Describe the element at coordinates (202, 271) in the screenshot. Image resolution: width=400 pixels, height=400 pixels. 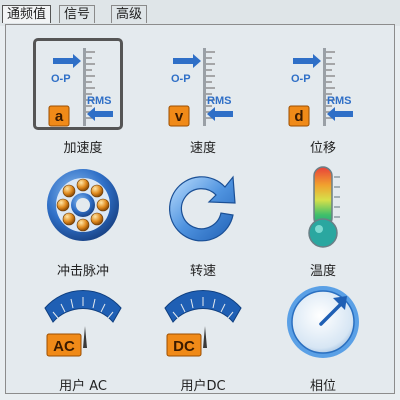
I see `rotation-speed-label: 转速` at that location.